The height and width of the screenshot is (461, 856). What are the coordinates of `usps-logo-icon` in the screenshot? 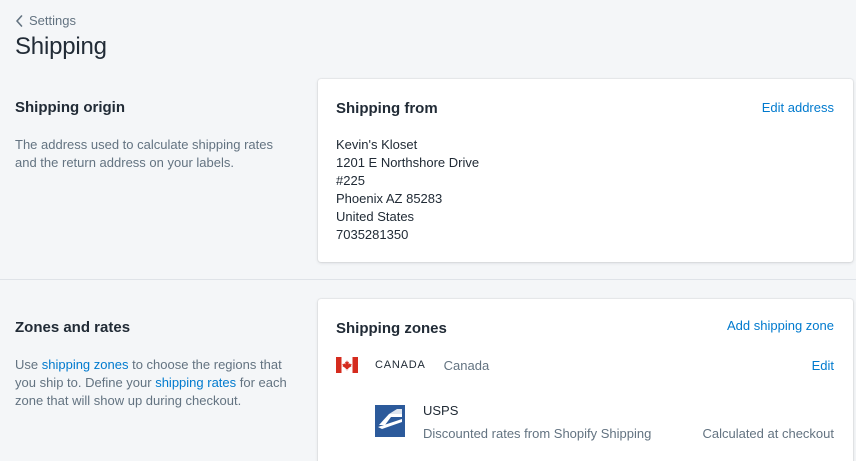 It's located at (390, 421).